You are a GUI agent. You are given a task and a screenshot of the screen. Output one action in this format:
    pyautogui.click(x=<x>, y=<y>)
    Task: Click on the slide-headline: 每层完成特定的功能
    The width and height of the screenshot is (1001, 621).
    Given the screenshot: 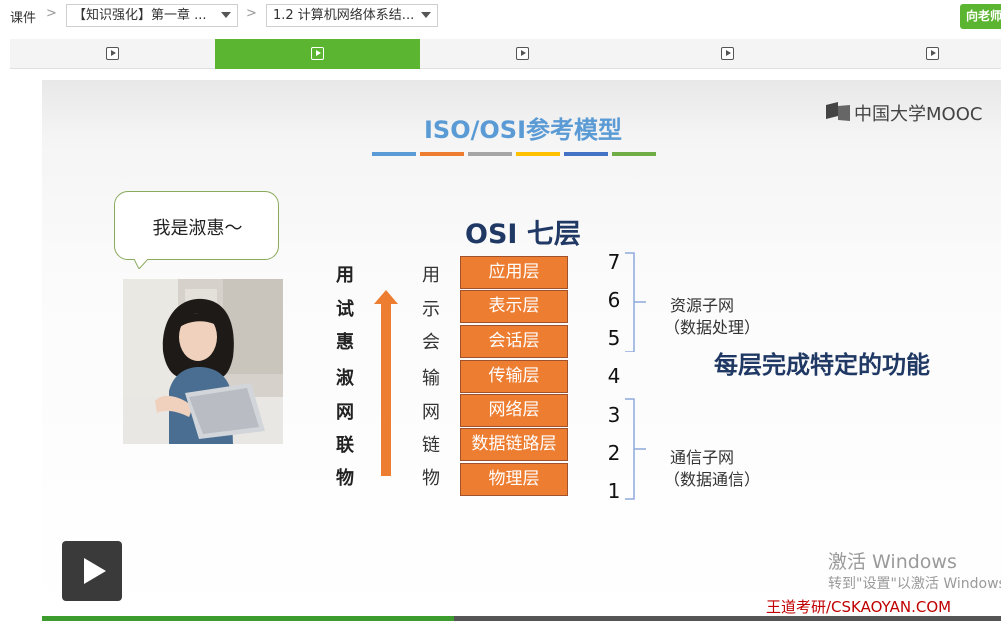 What is the action you would take?
    pyautogui.click(x=822, y=365)
    